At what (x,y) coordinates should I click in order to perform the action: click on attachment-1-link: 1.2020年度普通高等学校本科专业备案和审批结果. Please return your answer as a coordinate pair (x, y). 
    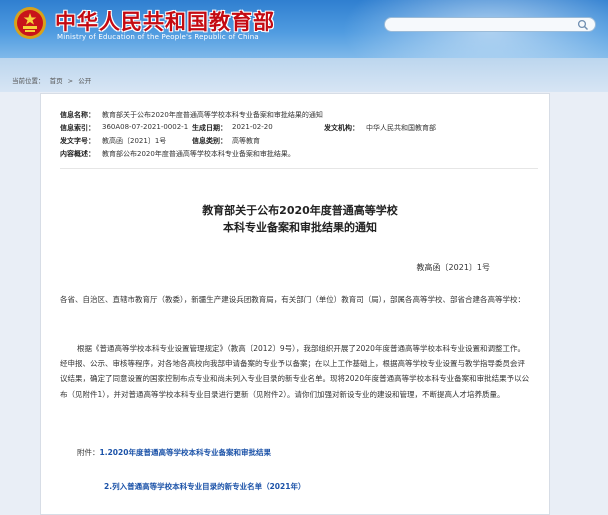
    Looking at the image, I should click on (185, 452).